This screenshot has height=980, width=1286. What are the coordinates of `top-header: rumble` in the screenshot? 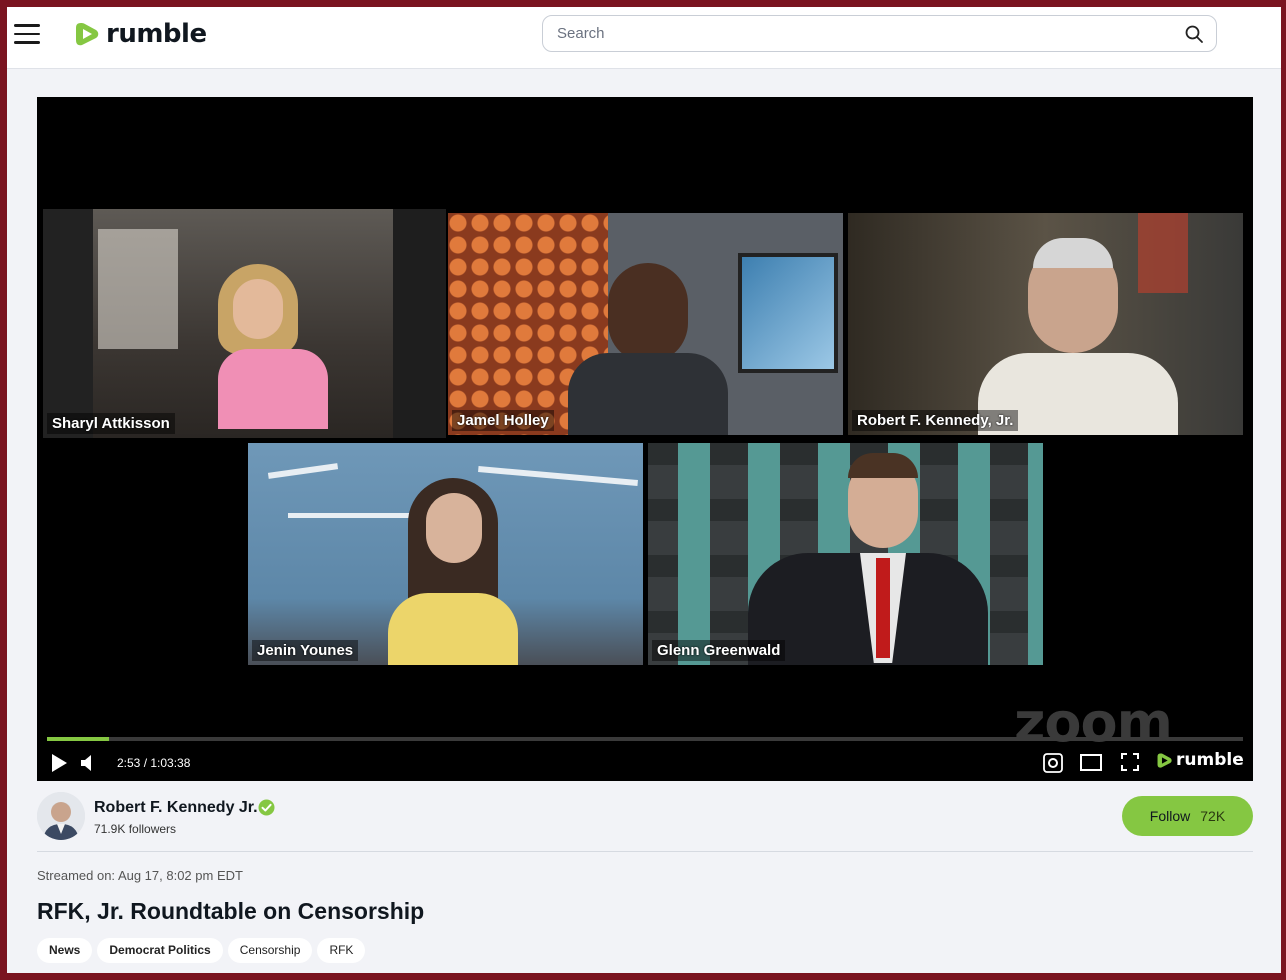 It's located at (644, 38).